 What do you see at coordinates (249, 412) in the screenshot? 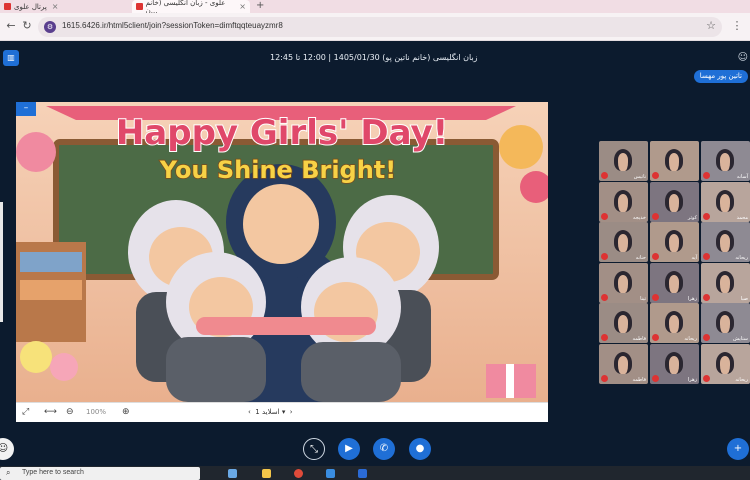
I see `previous-slide-icon: ‹` at bounding box center [249, 412].